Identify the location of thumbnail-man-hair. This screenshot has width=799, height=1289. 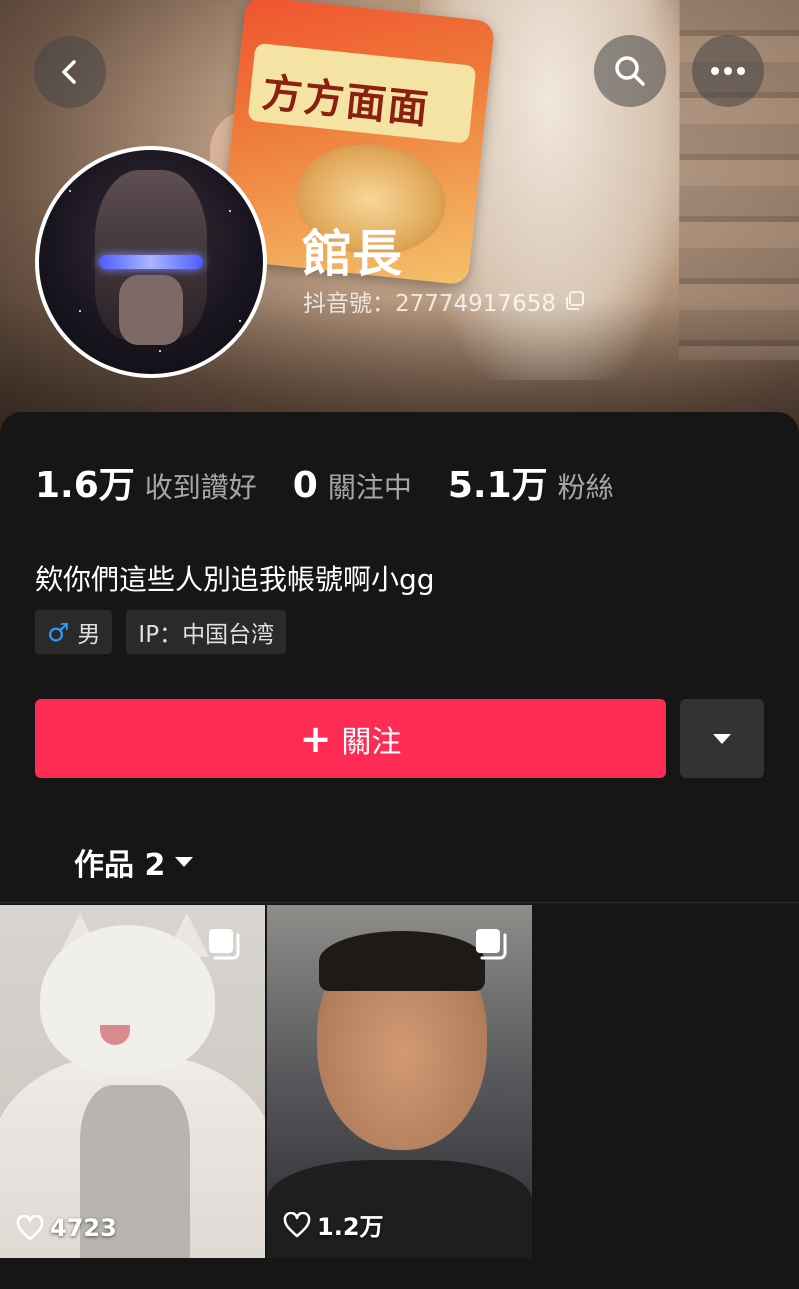
(402, 961).